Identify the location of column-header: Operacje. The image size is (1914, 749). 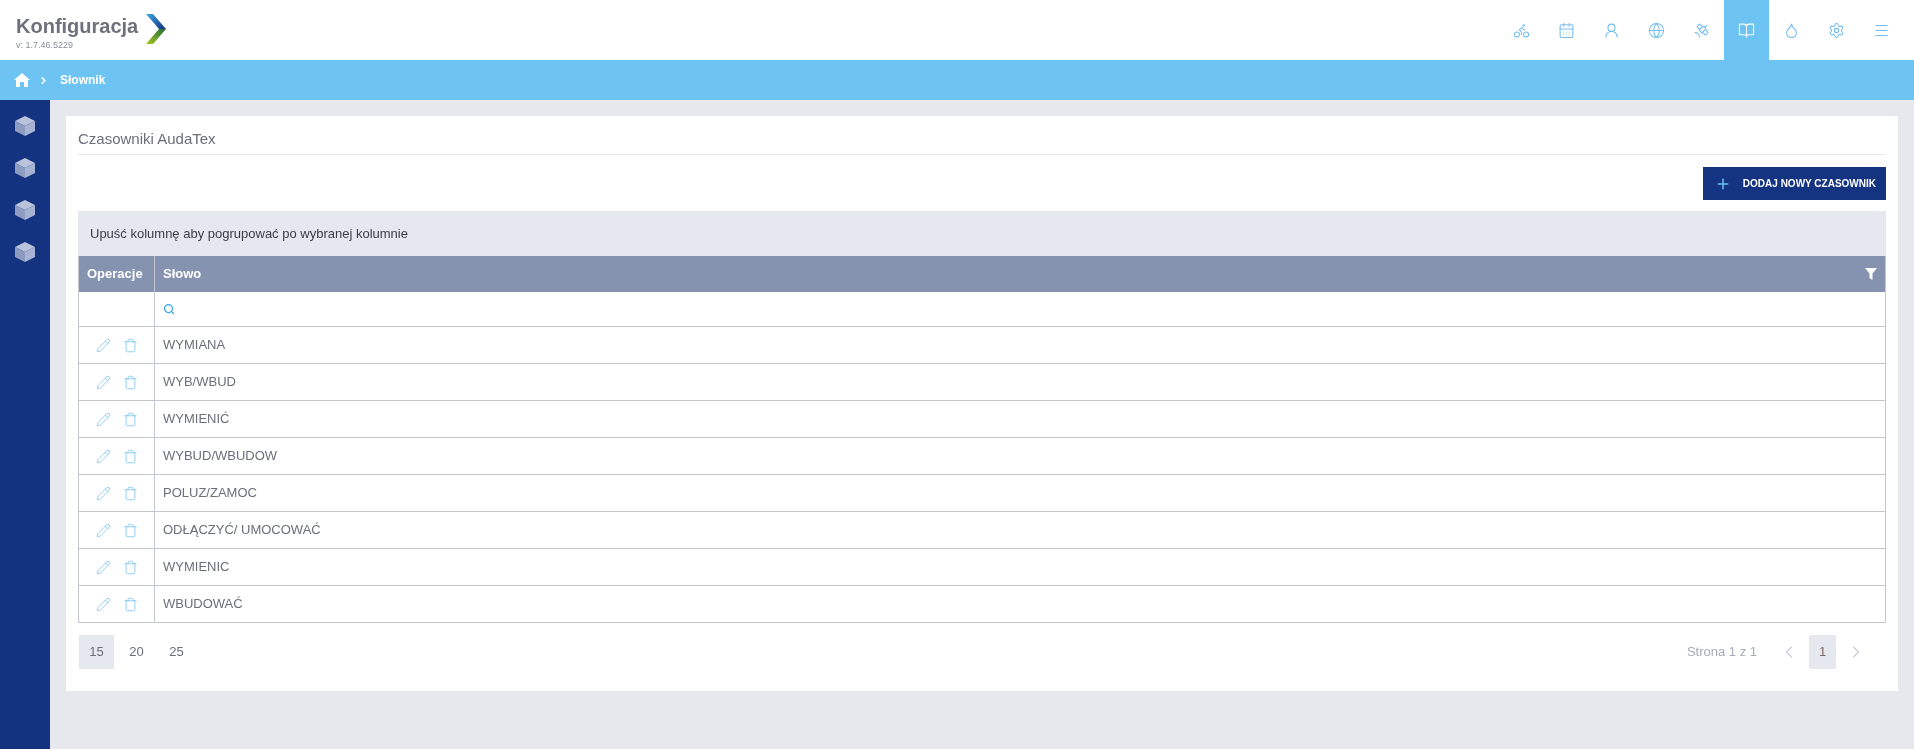
(117, 274).